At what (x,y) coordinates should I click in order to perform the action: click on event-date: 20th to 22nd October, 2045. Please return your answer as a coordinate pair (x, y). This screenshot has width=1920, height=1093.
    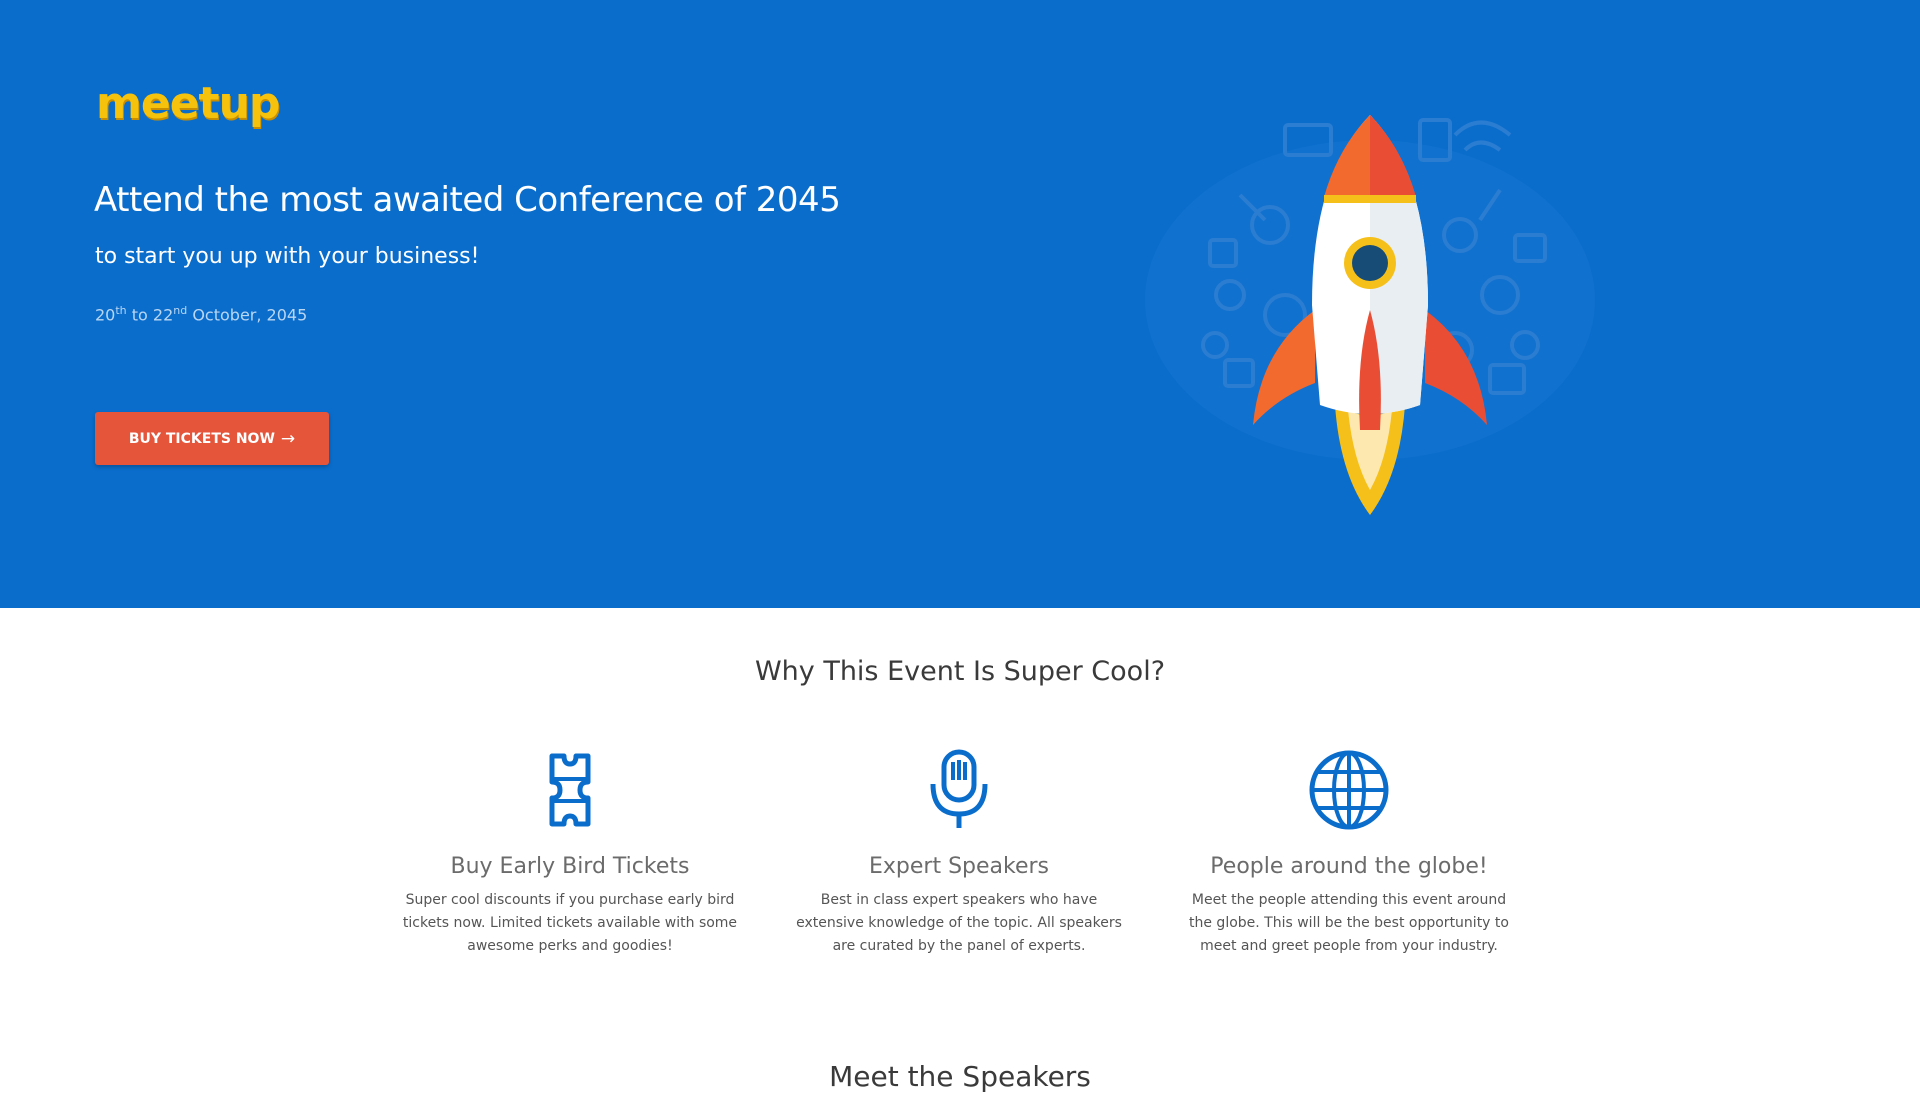
    Looking at the image, I should click on (201, 314).